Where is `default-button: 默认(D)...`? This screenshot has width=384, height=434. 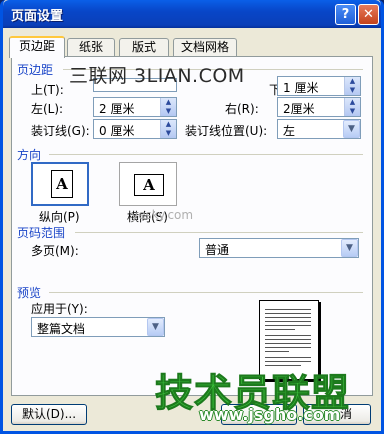 default-button: 默认(D)... is located at coordinates (49, 414).